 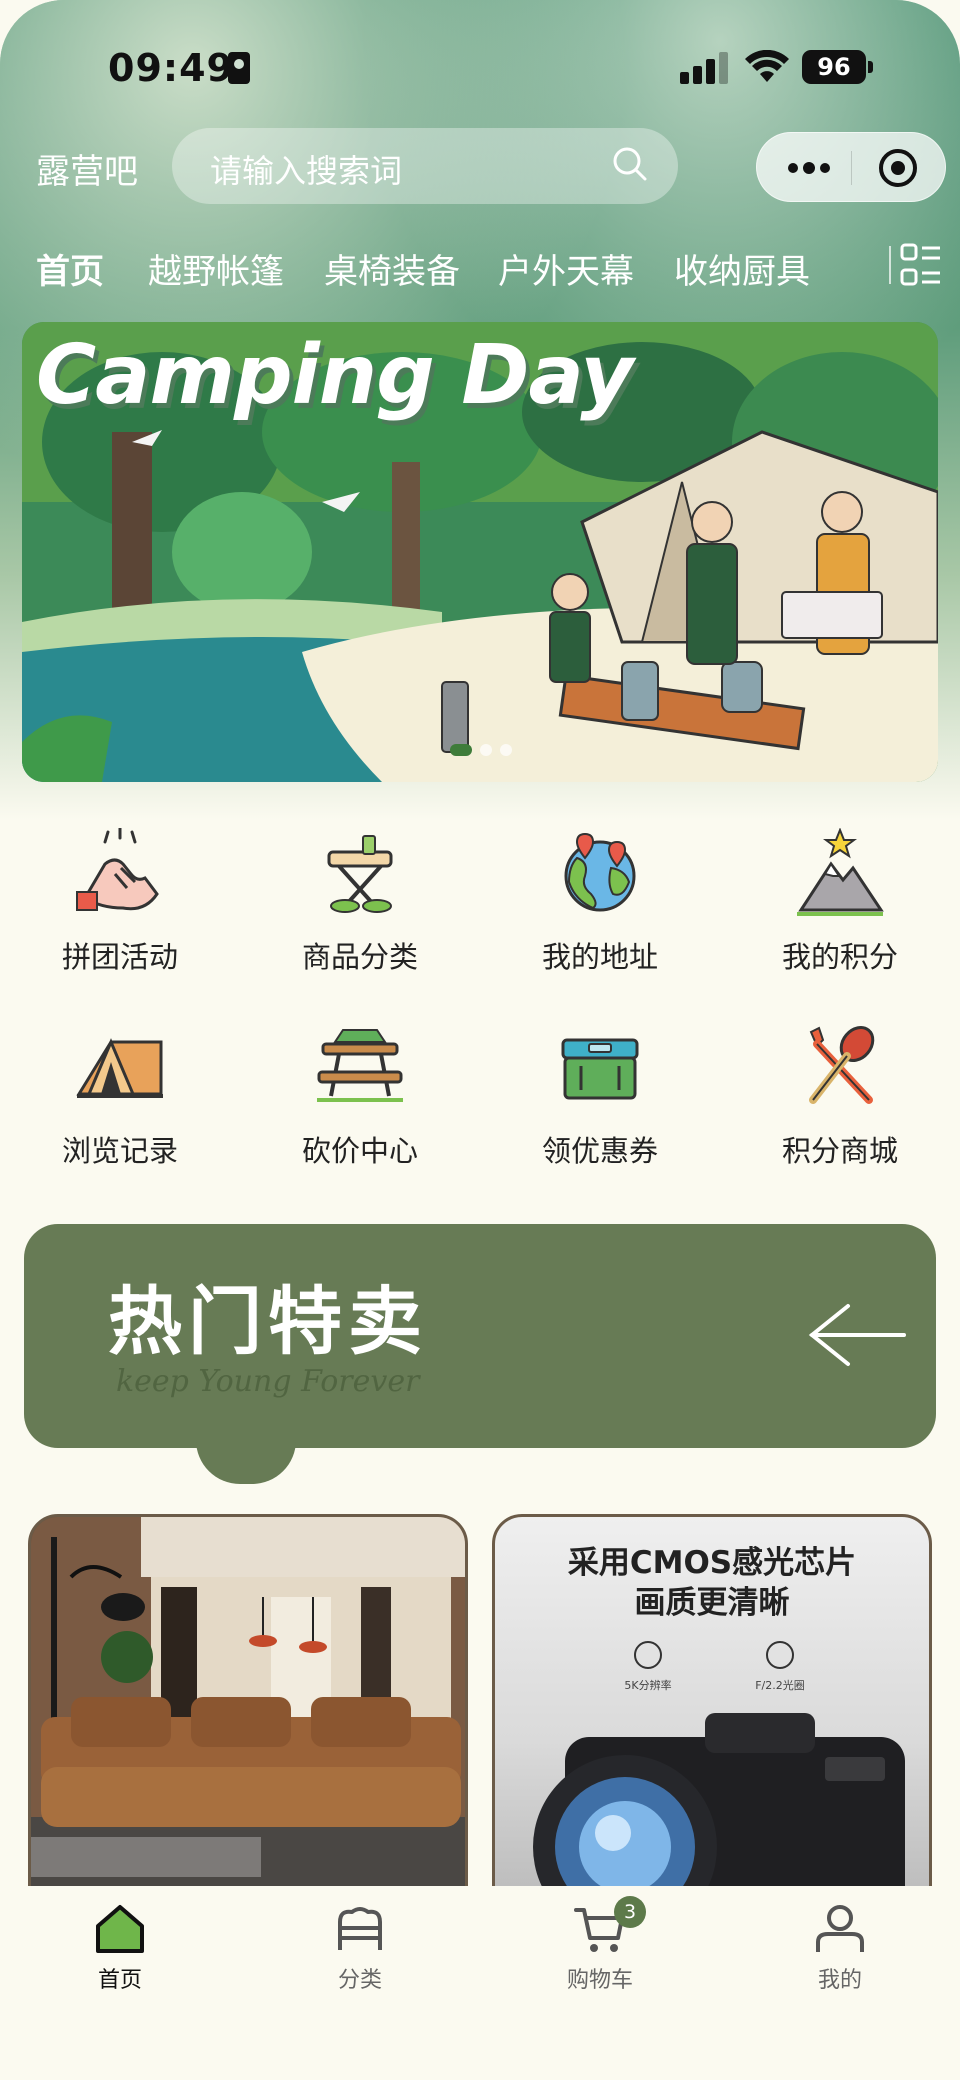 What do you see at coordinates (599, 957) in the screenshot?
I see `shortcut-label: 我的地址` at bounding box center [599, 957].